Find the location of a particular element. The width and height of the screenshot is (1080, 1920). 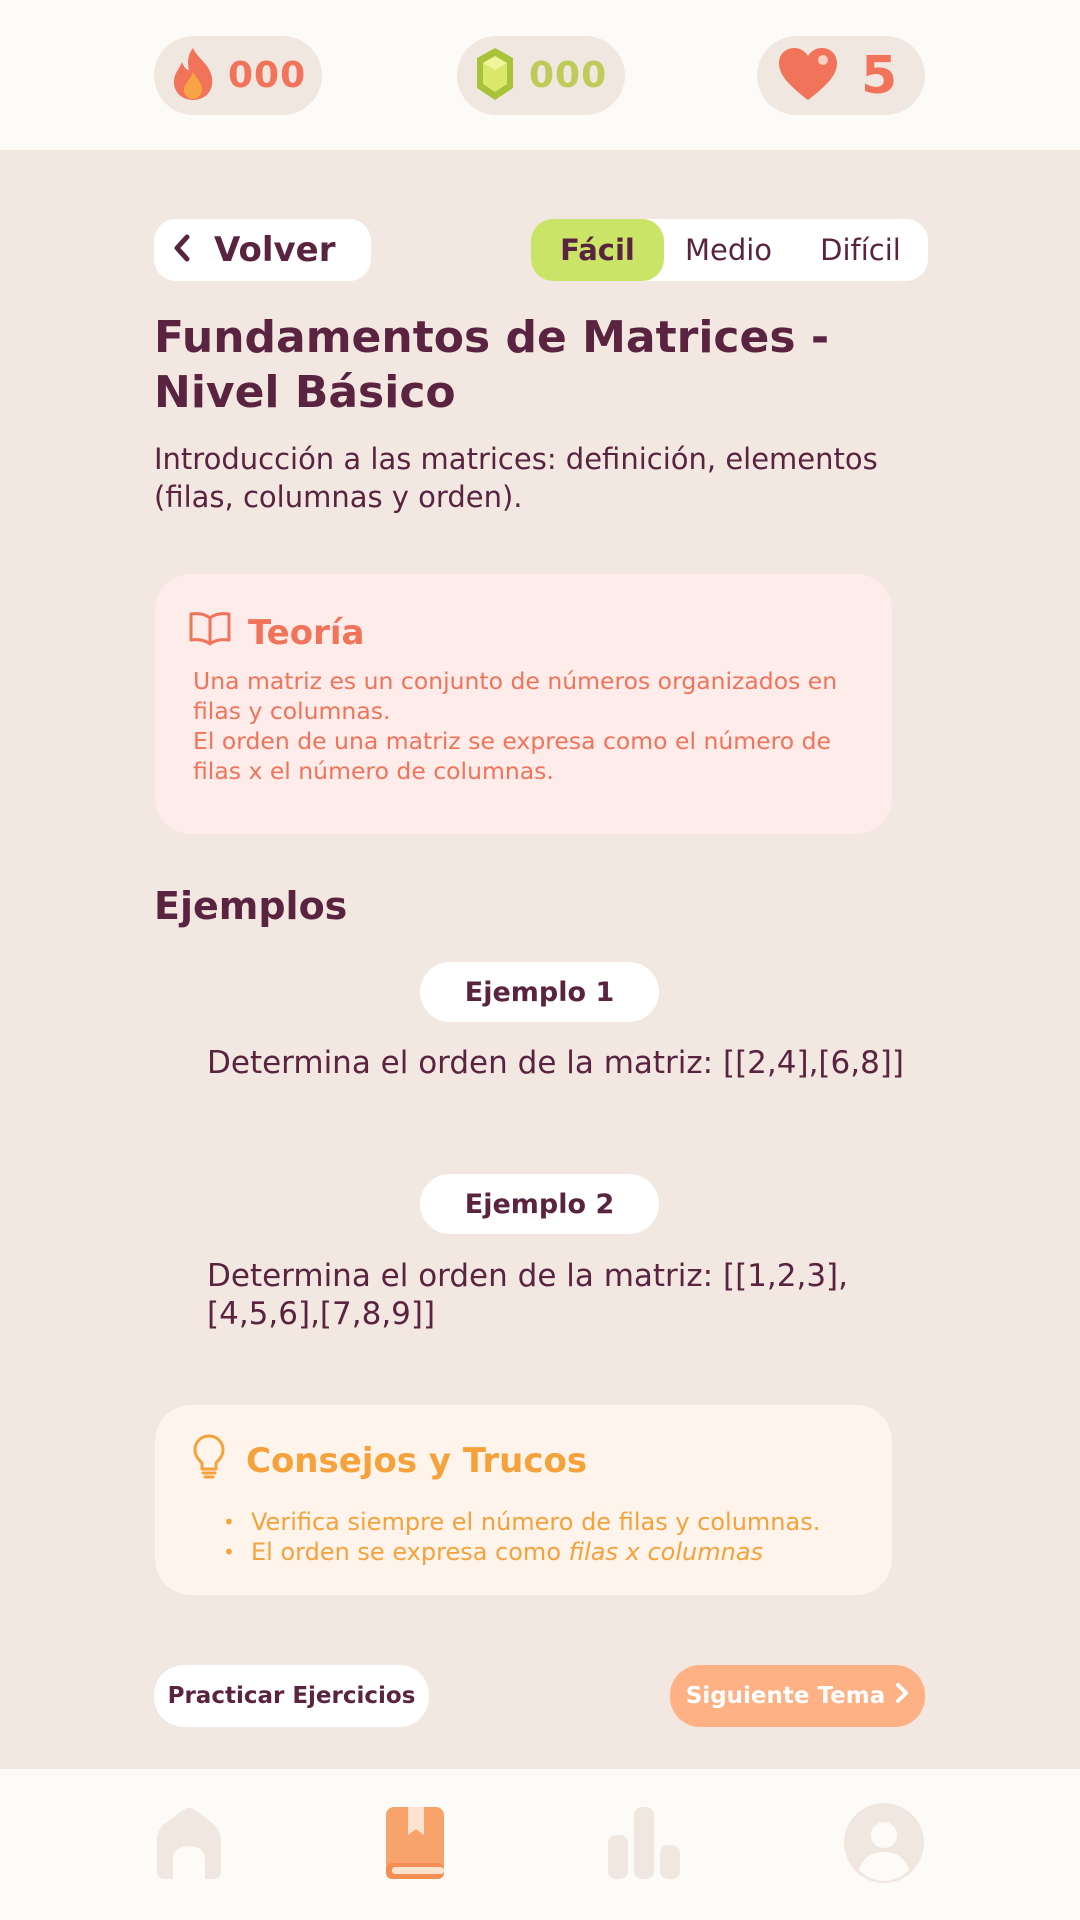

nav-home is located at coordinates (189, 1845).